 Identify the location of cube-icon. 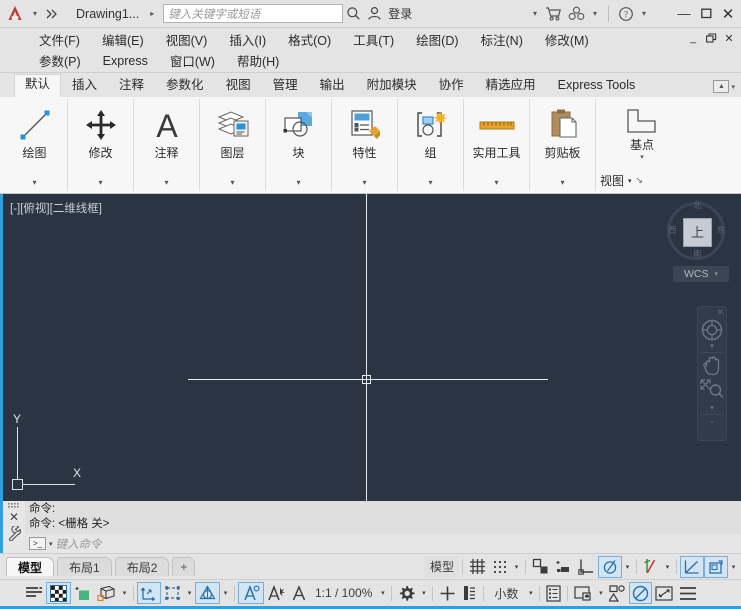
(106, 593).